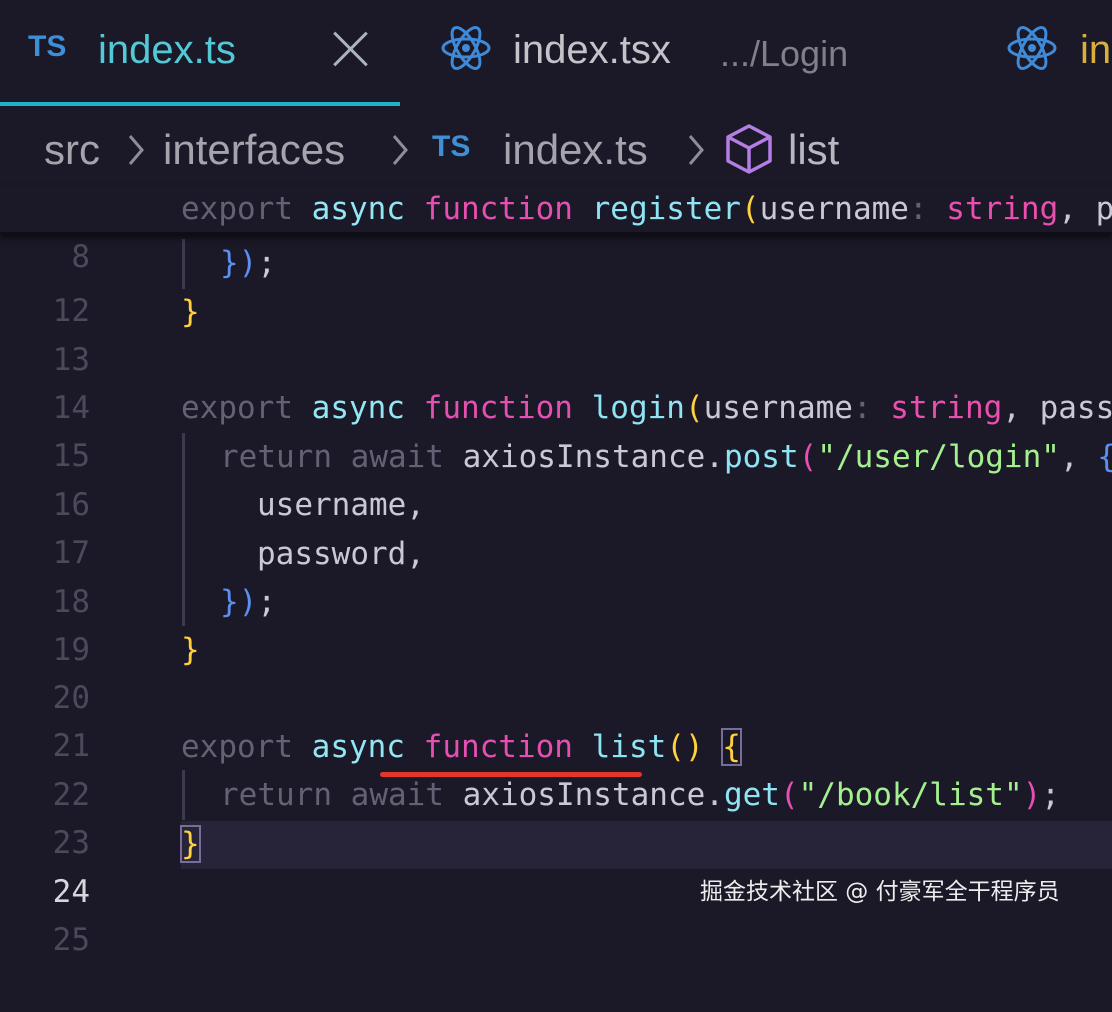 Image resolution: width=1112 pixels, height=1012 pixels. What do you see at coordinates (556, 865) in the screenshot?
I see `code-line-current: 24 }` at bounding box center [556, 865].